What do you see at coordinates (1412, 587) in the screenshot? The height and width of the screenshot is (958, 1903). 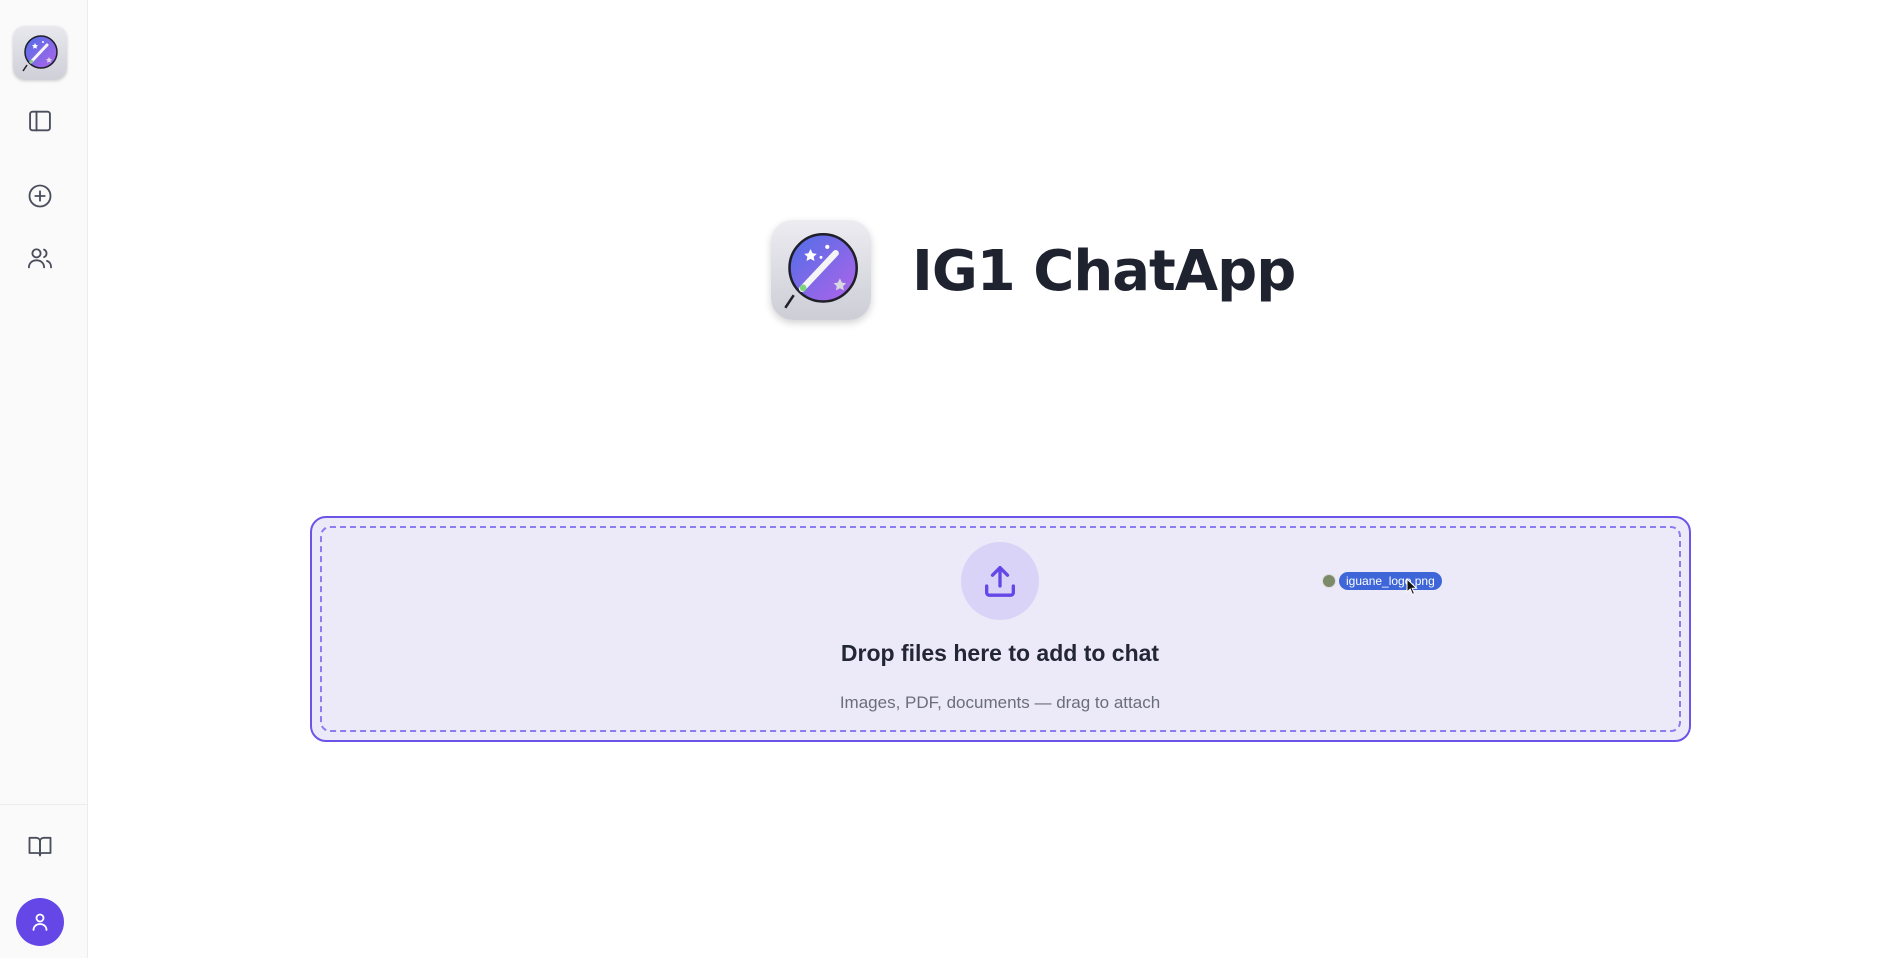 I see `mouse-cursor-icon` at bounding box center [1412, 587].